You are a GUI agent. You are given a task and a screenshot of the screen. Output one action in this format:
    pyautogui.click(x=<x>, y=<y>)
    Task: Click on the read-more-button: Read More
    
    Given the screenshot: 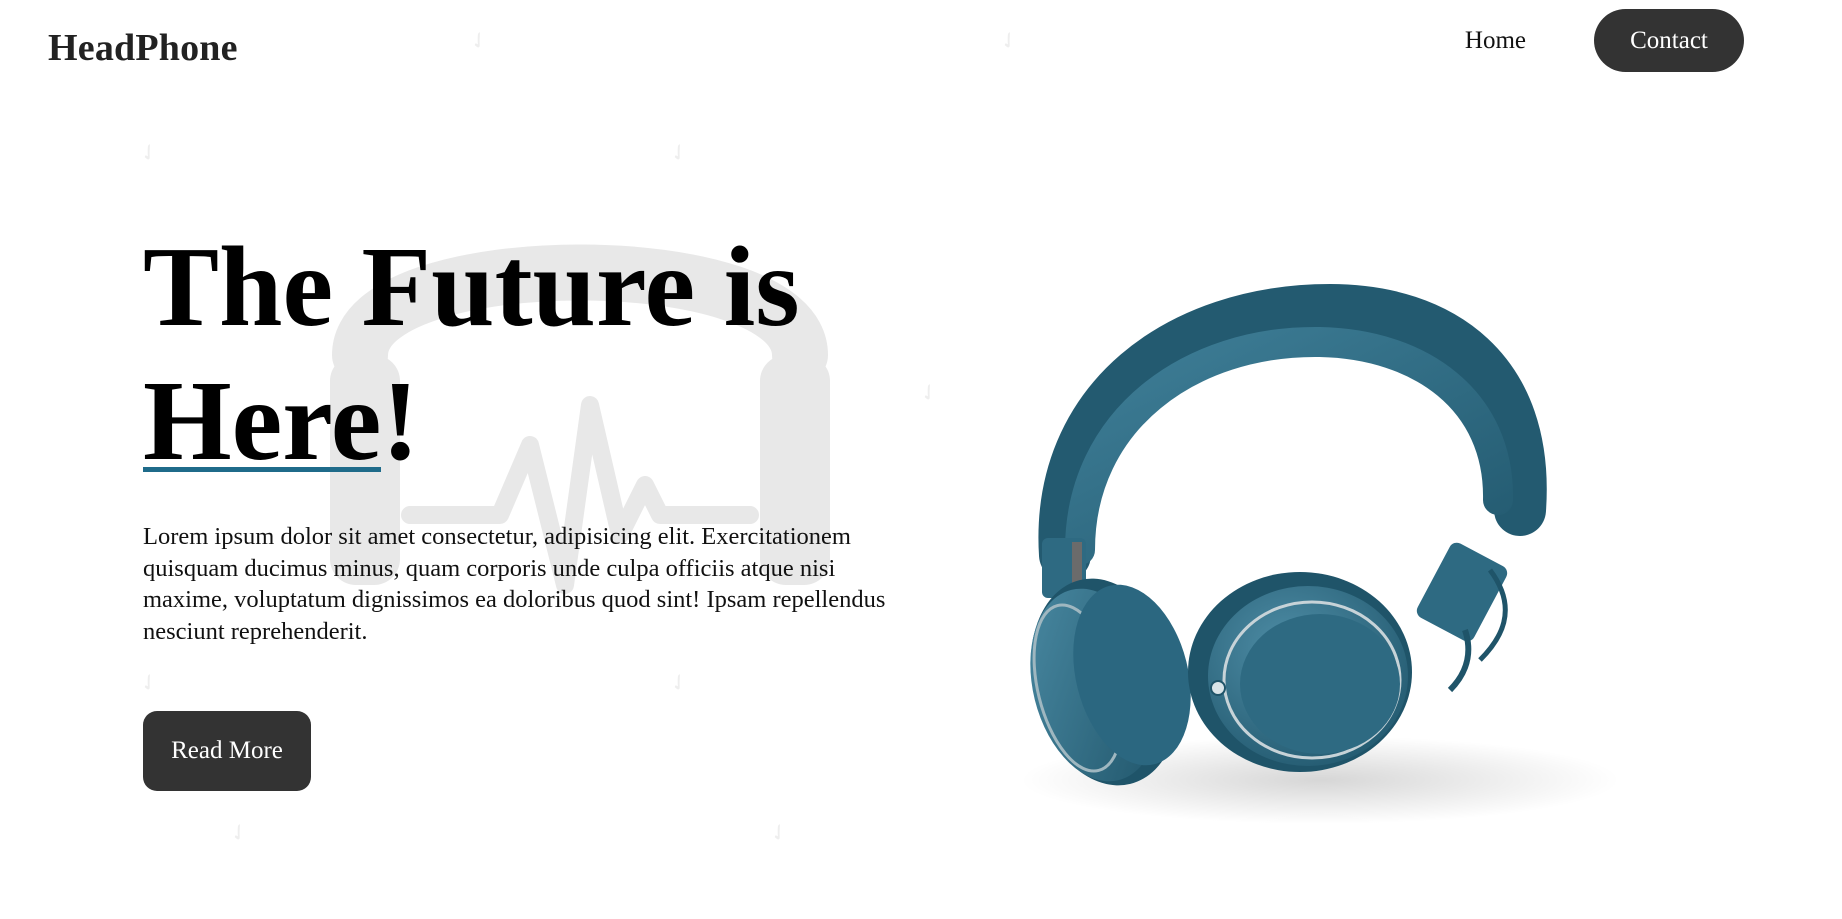 What is the action you would take?
    pyautogui.click(x=227, y=751)
    